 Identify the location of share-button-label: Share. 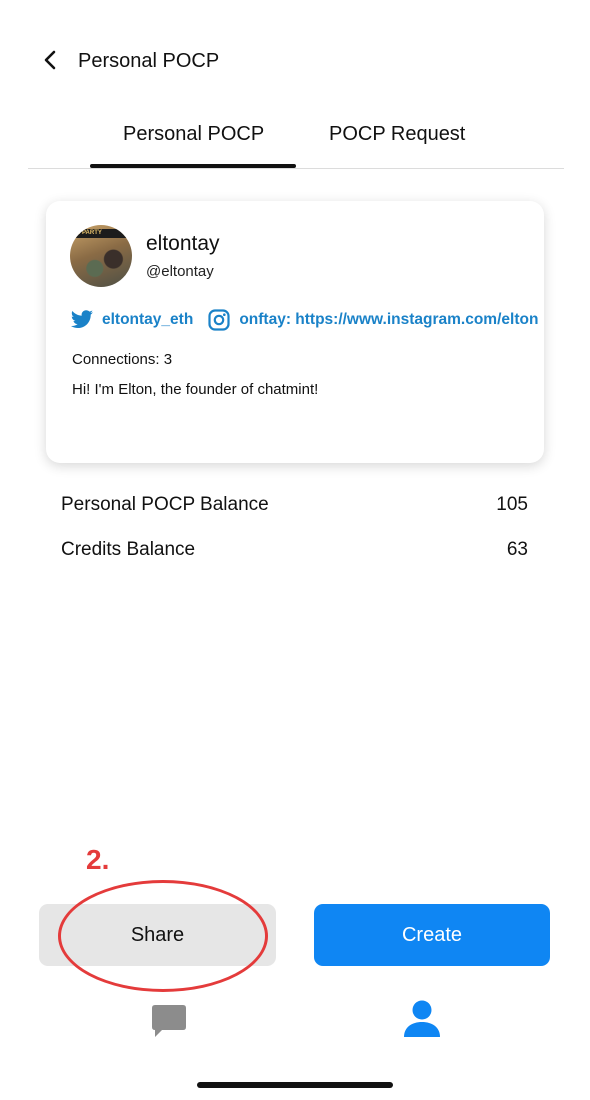
(157, 934).